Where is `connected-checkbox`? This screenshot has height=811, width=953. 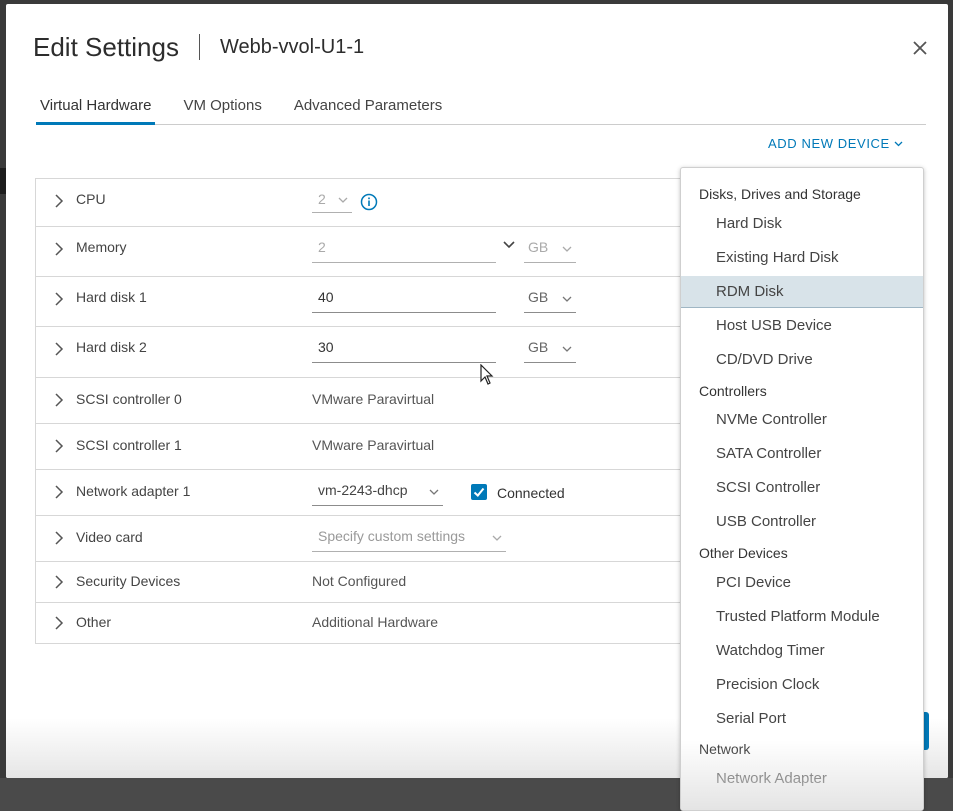 connected-checkbox is located at coordinates (479, 492).